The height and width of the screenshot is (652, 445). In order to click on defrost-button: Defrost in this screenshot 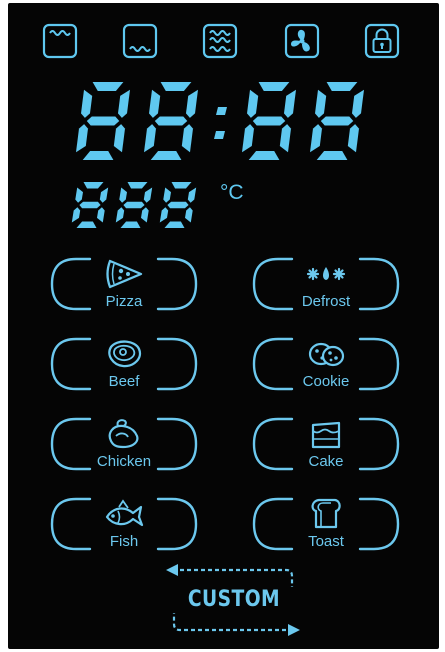, I will do `click(326, 284)`.